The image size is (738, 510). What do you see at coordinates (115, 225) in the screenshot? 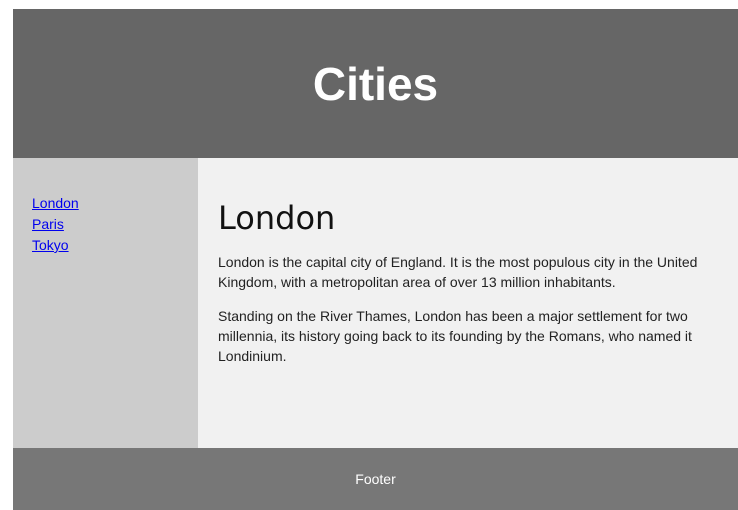
I see `nav-item-paris: Paris` at bounding box center [115, 225].